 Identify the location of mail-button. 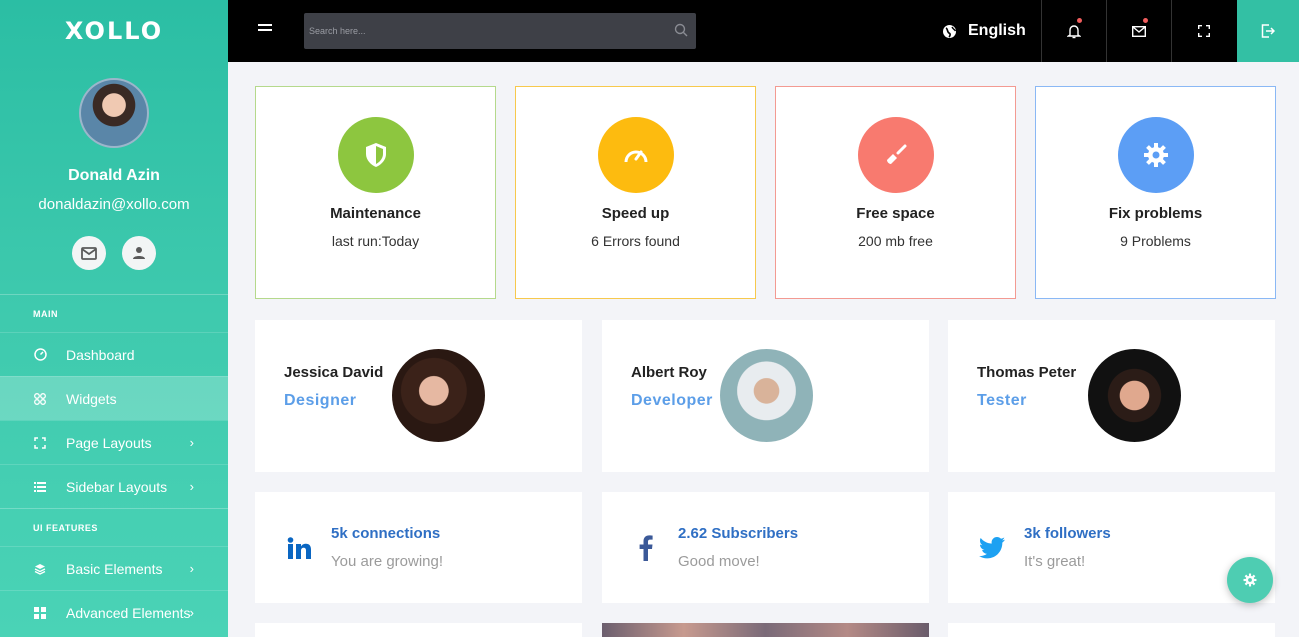
(89, 253).